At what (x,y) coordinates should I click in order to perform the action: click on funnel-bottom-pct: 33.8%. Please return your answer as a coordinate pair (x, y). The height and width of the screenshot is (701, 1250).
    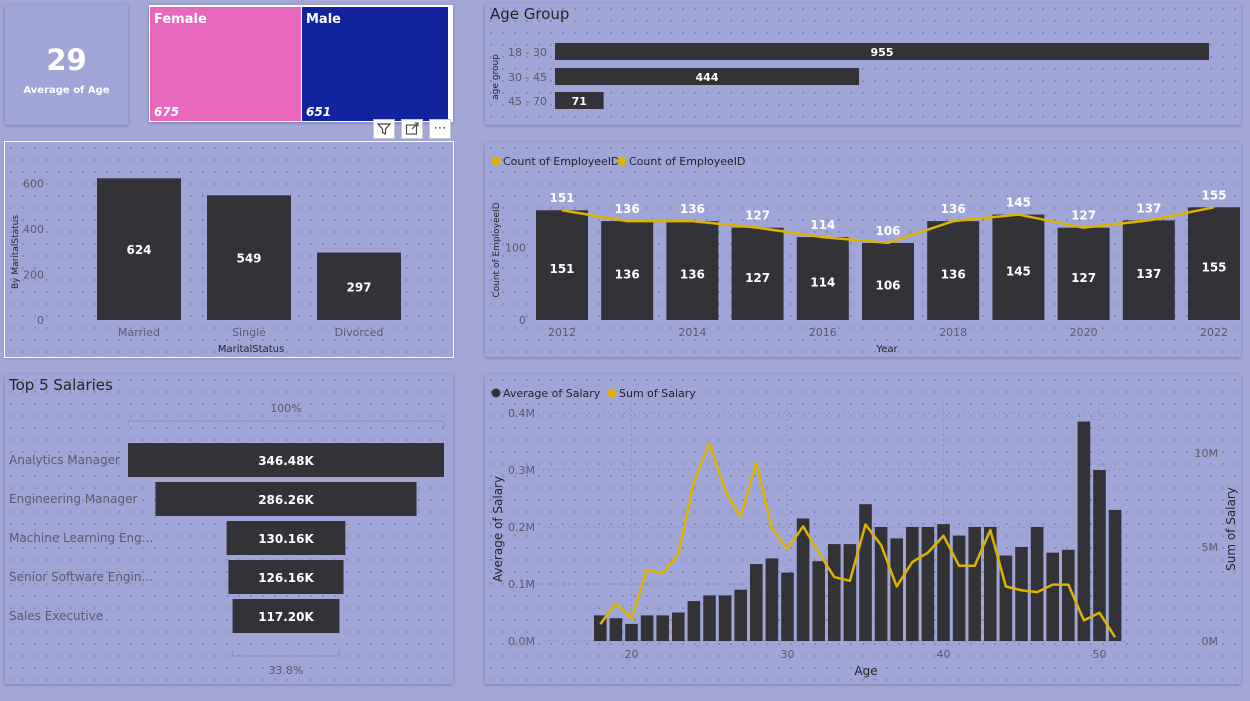
    Looking at the image, I should click on (286, 670).